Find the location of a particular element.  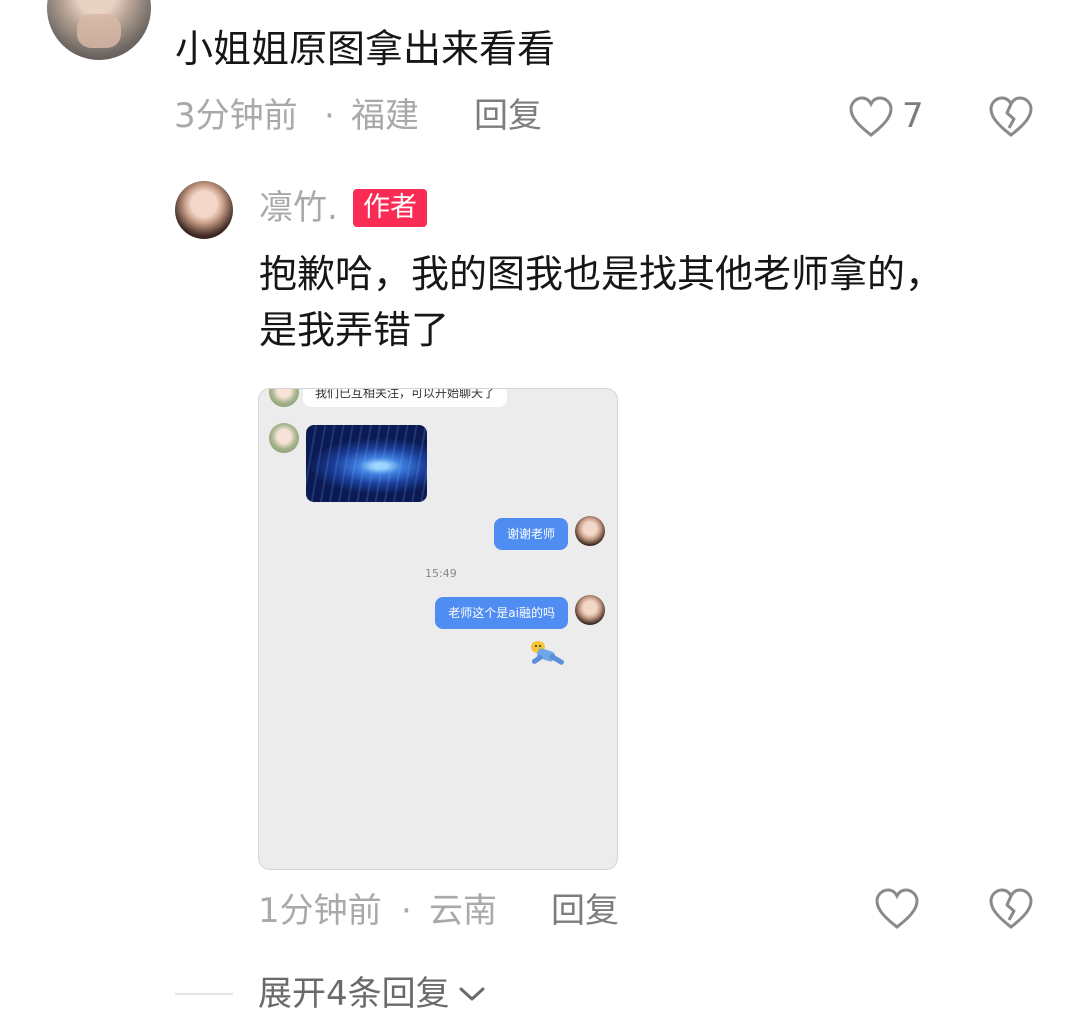

chat-message-thanks: 谢谢老师 is located at coordinates (530, 534).